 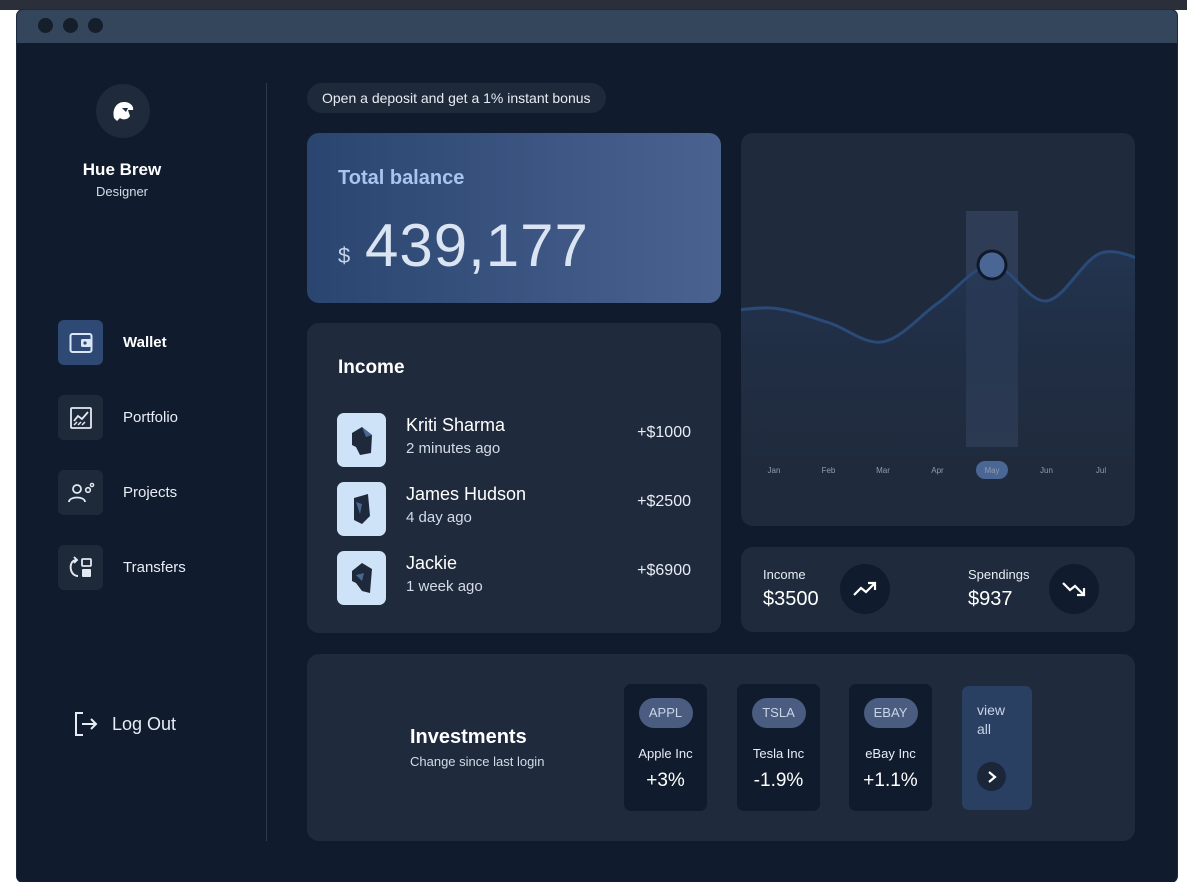 I want to click on stock-name: Apple Inc, so click(x=665, y=753).